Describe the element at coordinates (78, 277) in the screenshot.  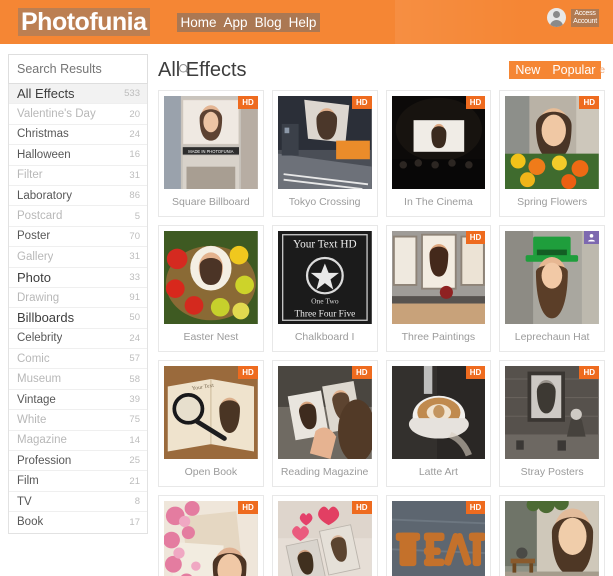
I see `sidebar-item-photo: Photo 33` at that location.